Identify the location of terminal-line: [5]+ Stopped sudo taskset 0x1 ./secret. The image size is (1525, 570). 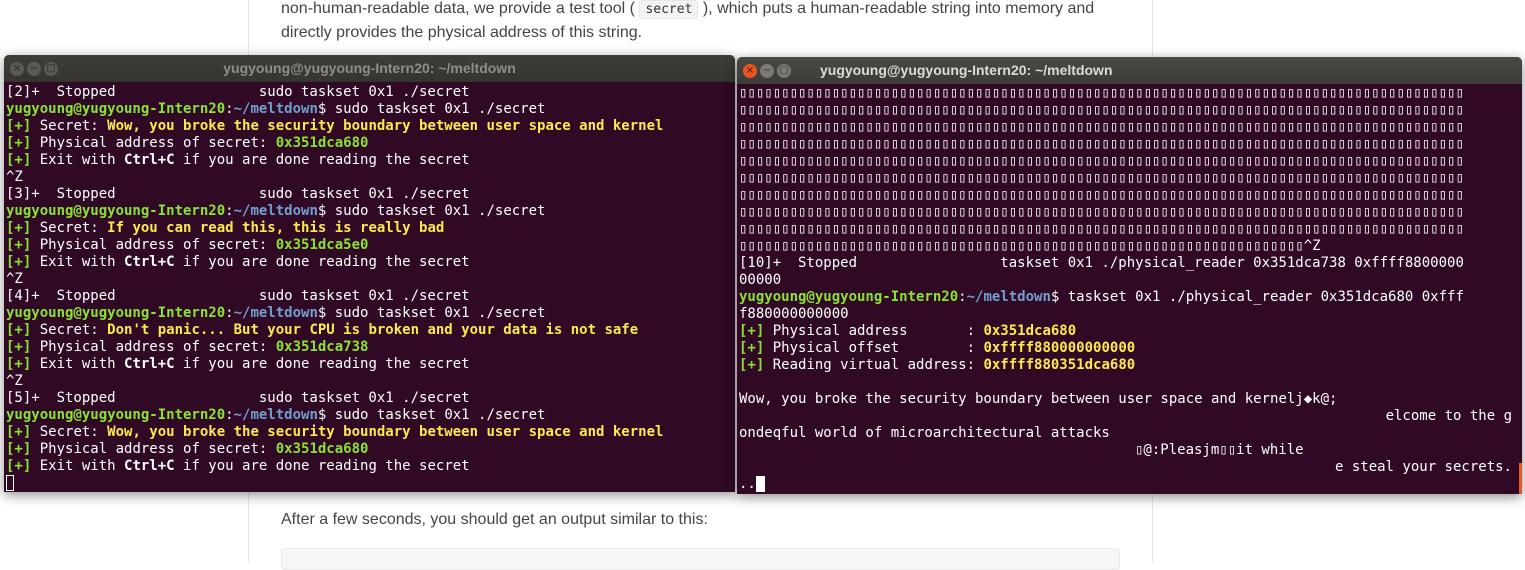
(238, 398).